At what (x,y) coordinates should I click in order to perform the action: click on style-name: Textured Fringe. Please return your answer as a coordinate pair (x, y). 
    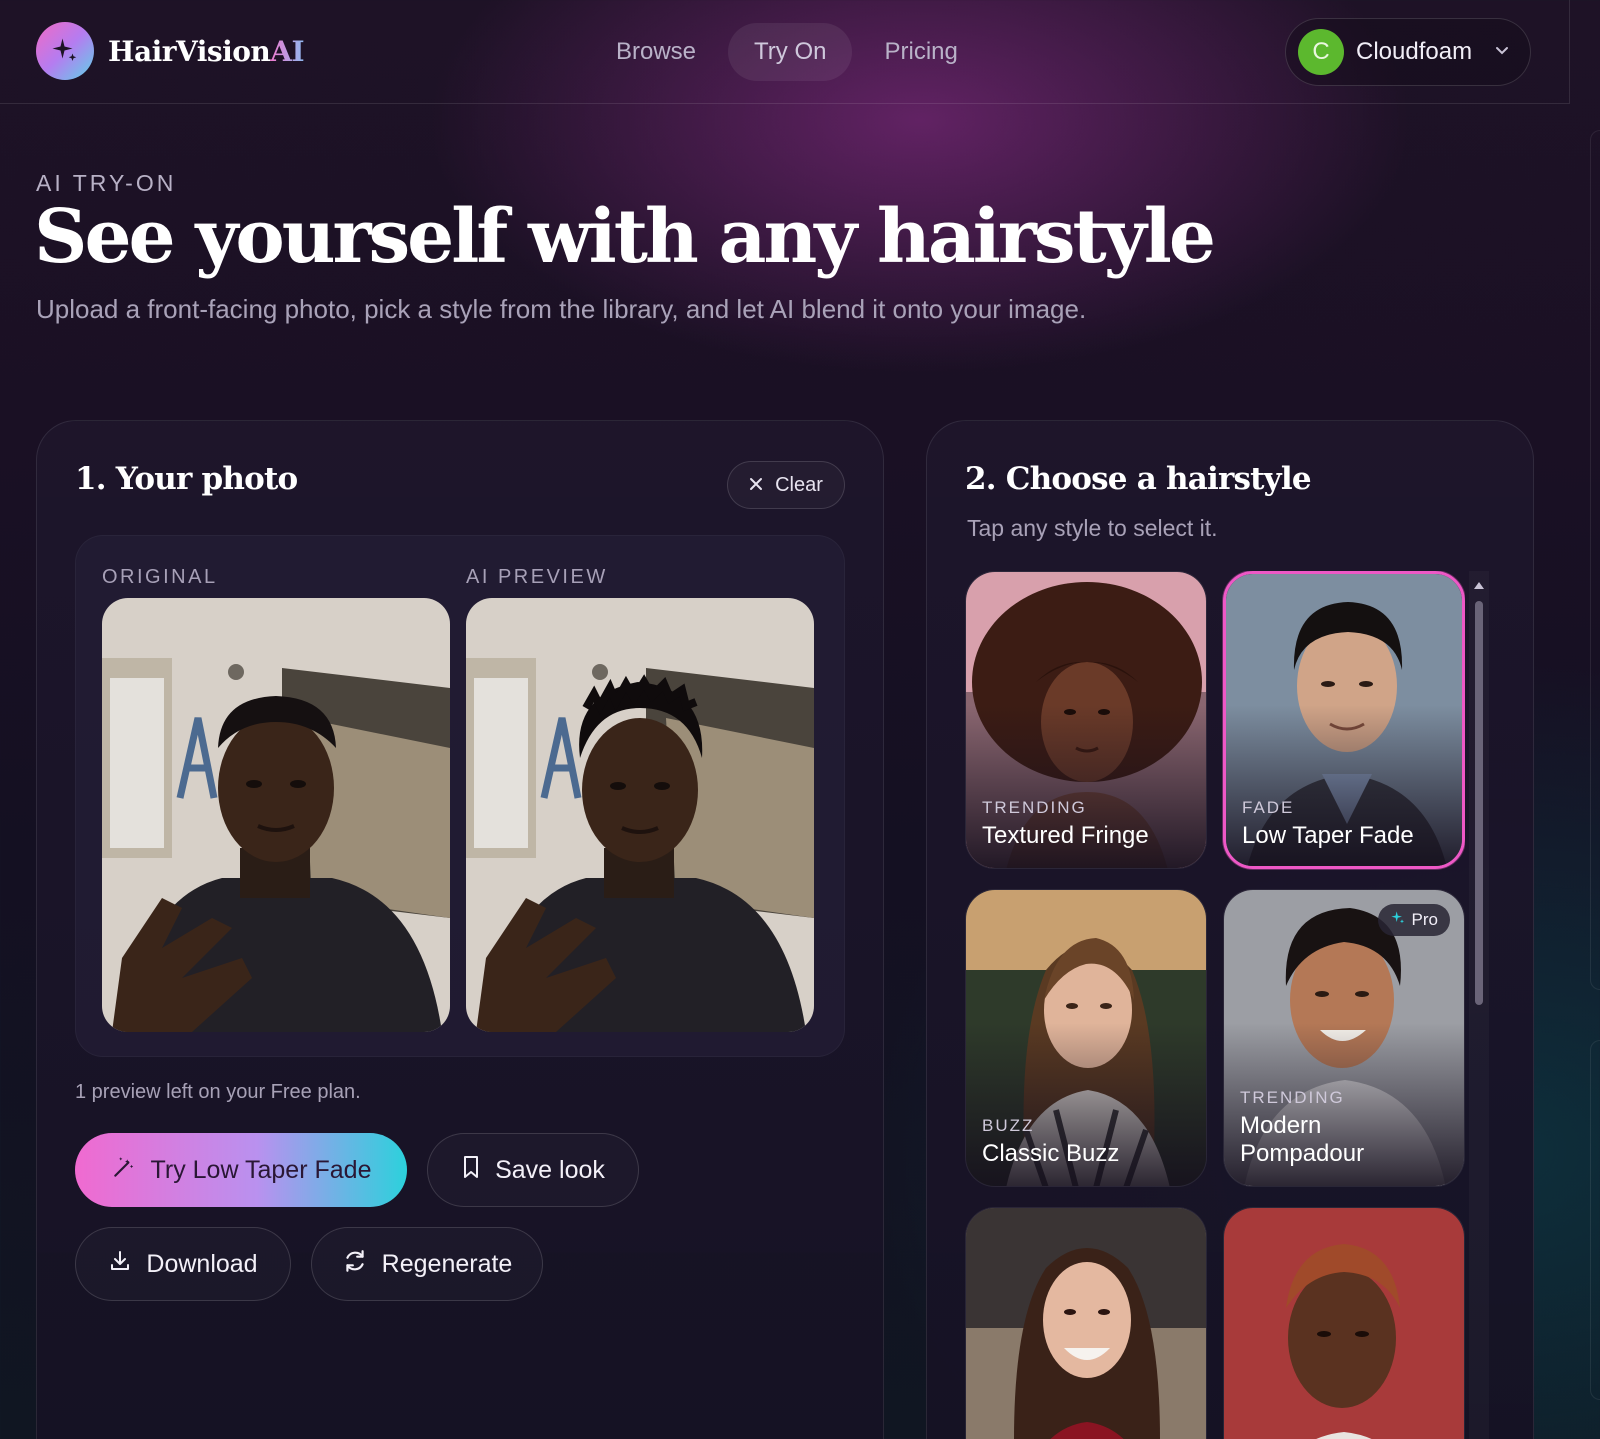
    Looking at the image, I should click on (1065, 835).